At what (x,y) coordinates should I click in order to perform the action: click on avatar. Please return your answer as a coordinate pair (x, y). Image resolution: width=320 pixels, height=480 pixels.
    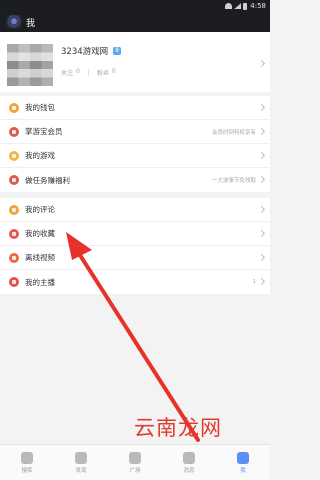
    Looking at the image, I should click on (30, 65).